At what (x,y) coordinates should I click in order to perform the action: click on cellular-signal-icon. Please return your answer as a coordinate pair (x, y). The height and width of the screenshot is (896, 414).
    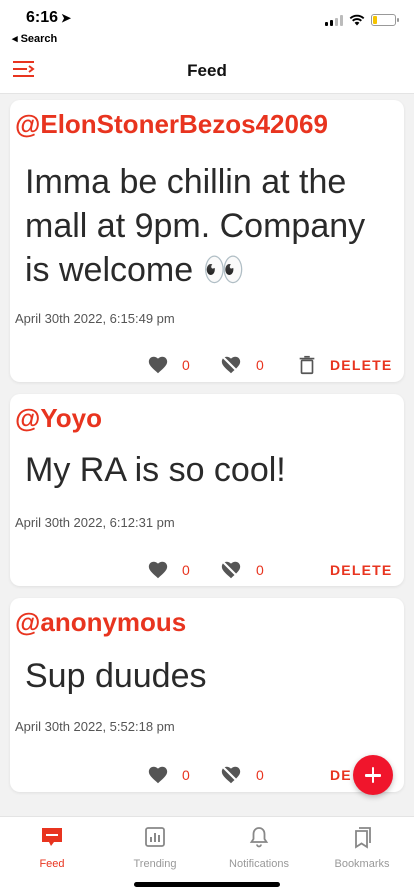
    Looking at the image, I should click on (334, 20).